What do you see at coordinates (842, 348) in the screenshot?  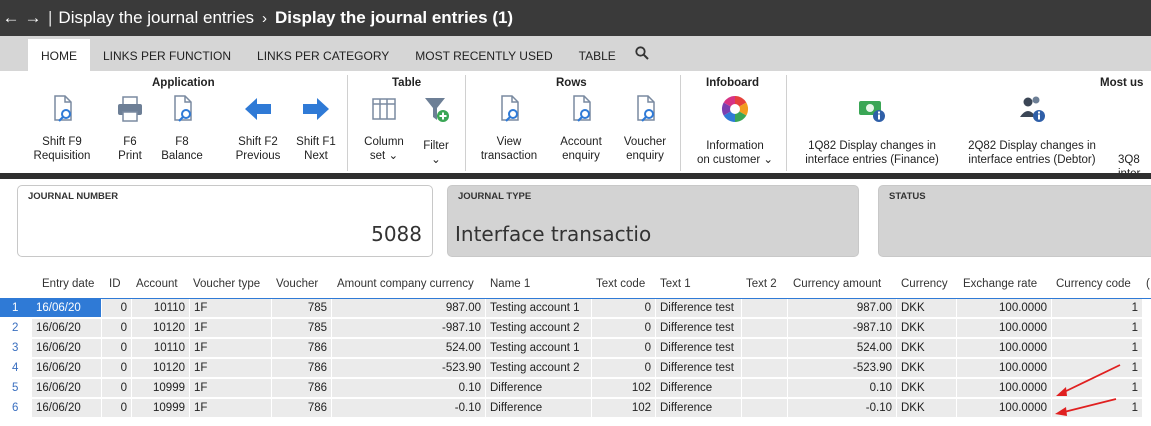 I see `cell-currency-amount: 524.00` at bounding box center [842, 348].